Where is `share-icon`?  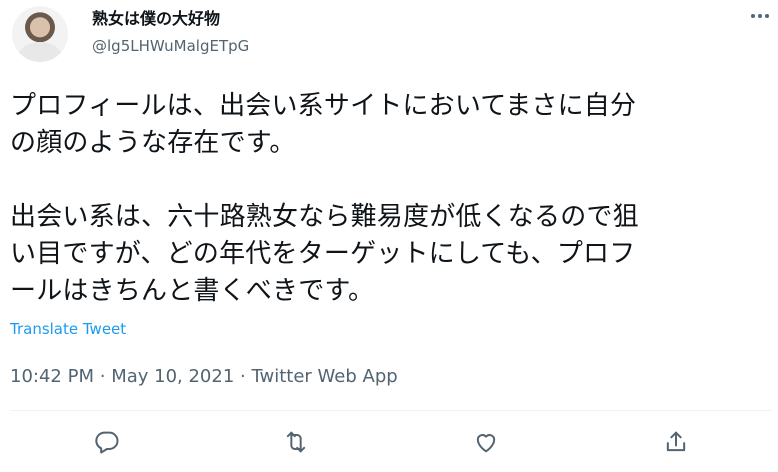
share-icon is located at coordinates (676, 442).